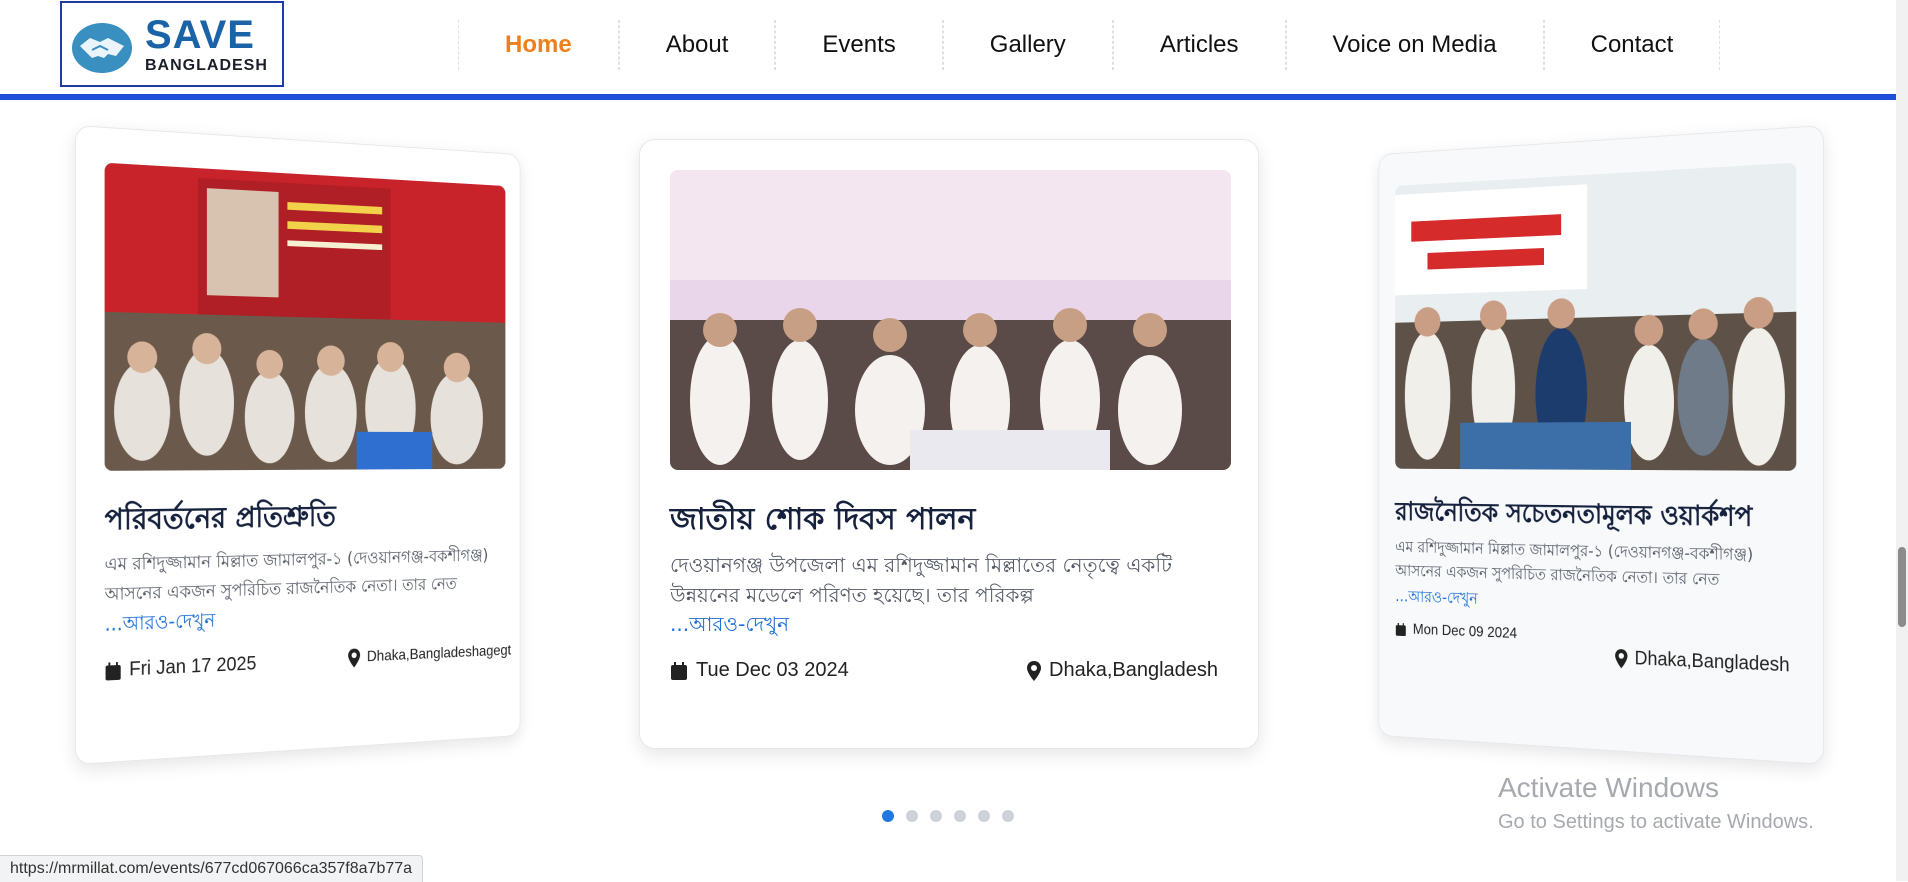  Describe the element at coordinates (859, 45) in the screenshot. I see `nav-events: Events` at that location.